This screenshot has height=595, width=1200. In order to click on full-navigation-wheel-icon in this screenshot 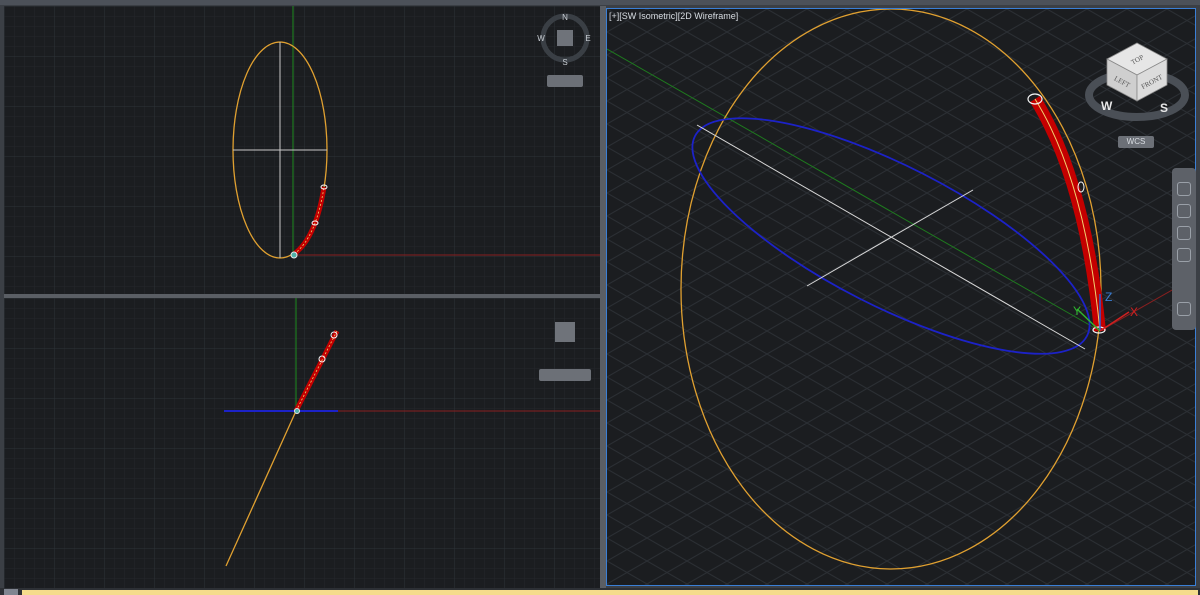, I will do `click(1184, 189)`.